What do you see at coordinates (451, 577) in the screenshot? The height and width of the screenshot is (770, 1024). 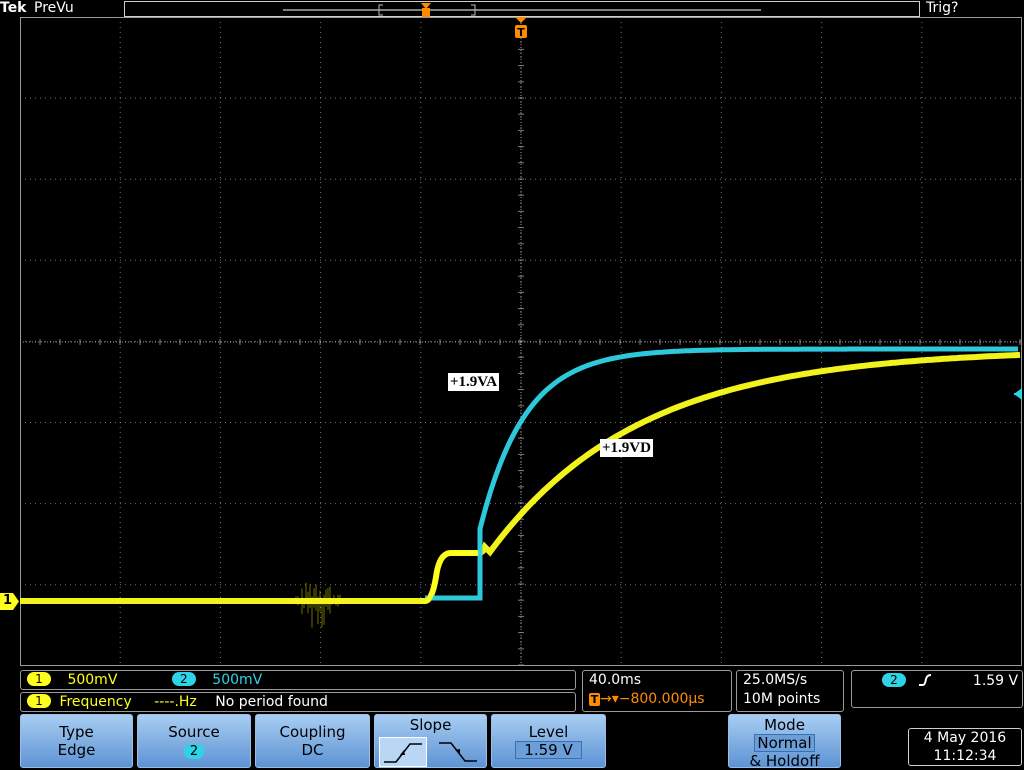 I see `channel1-waveform-front` at bounding box center [451, 577].